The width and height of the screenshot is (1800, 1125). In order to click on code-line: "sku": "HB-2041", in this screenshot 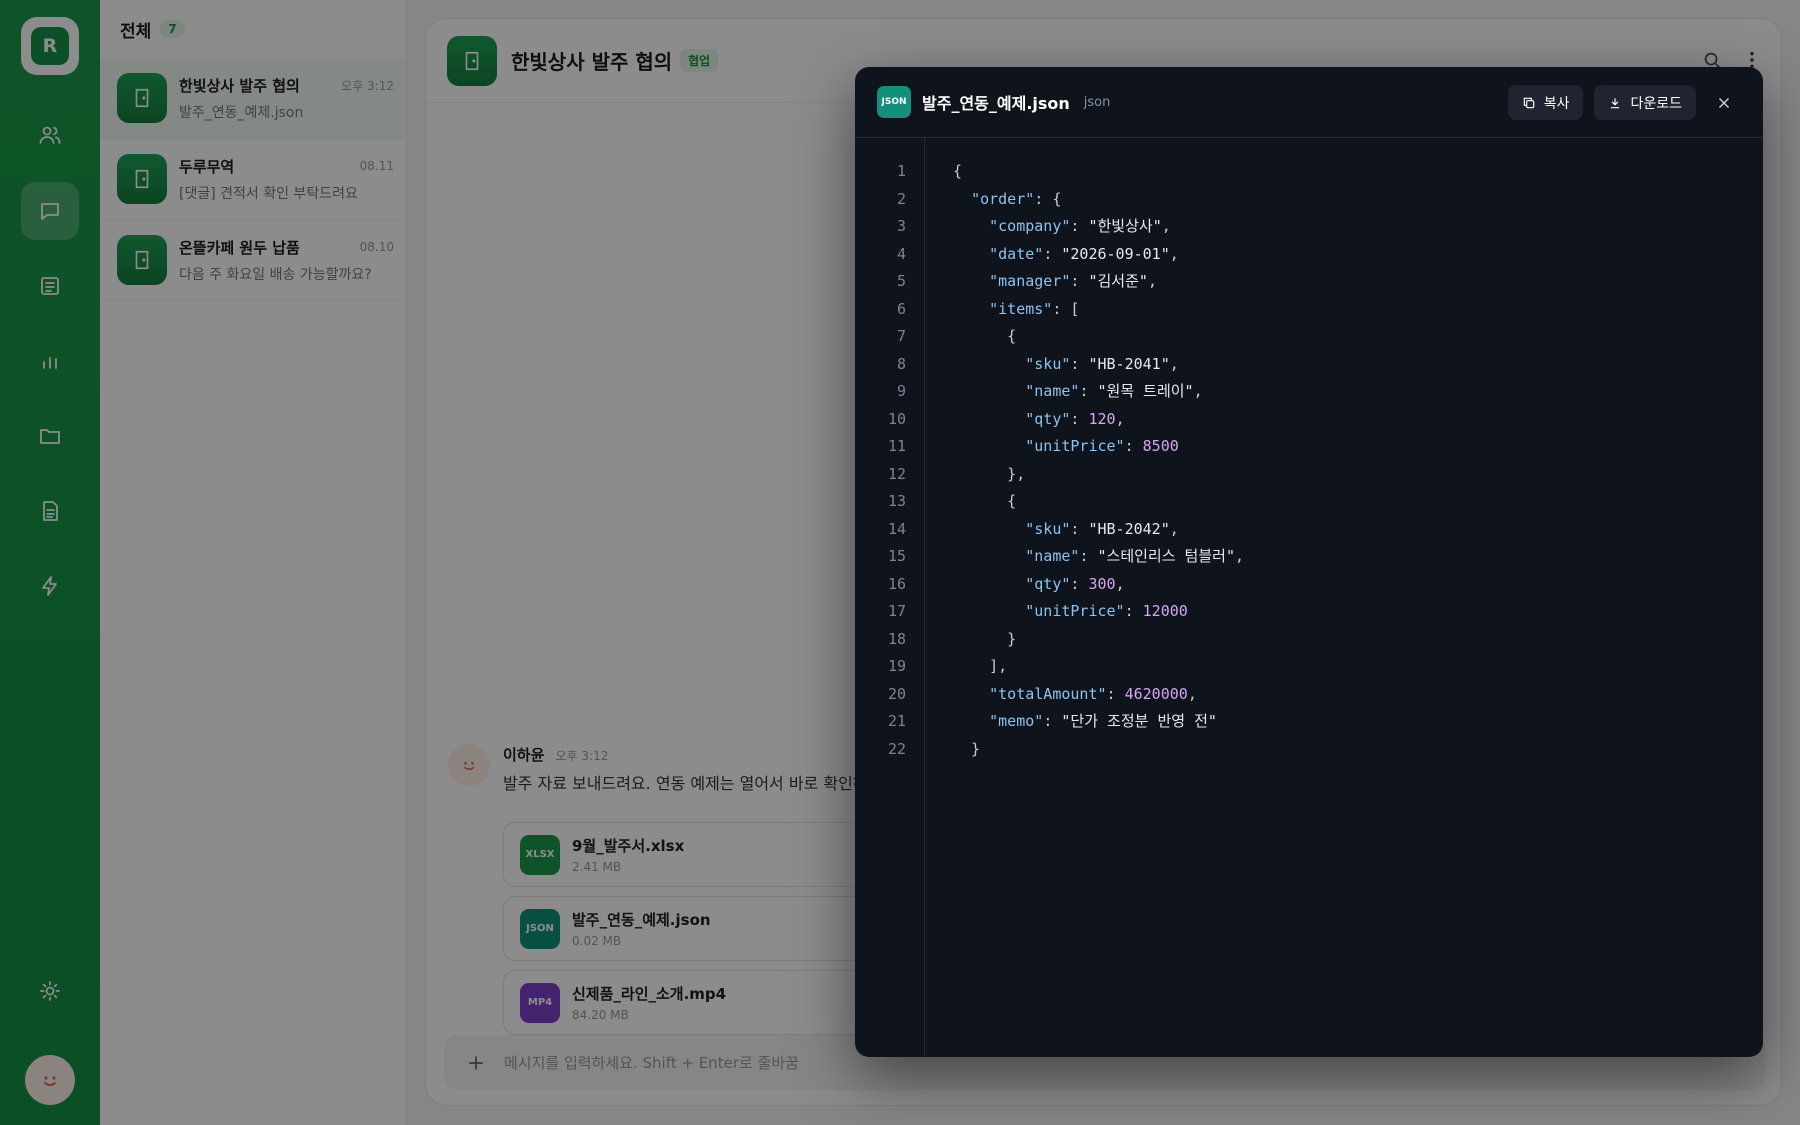, I will do `click(1102, 363)`.